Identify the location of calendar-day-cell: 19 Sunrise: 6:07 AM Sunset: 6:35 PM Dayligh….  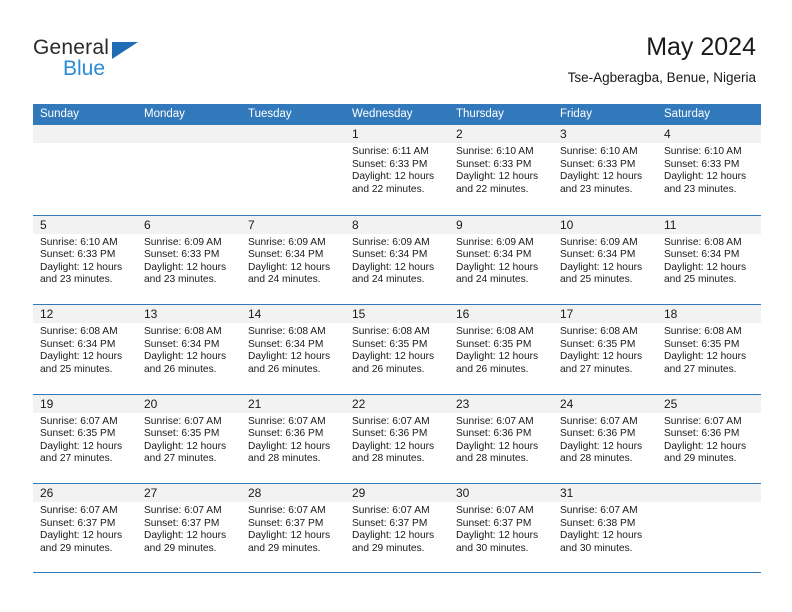
(85, 439).